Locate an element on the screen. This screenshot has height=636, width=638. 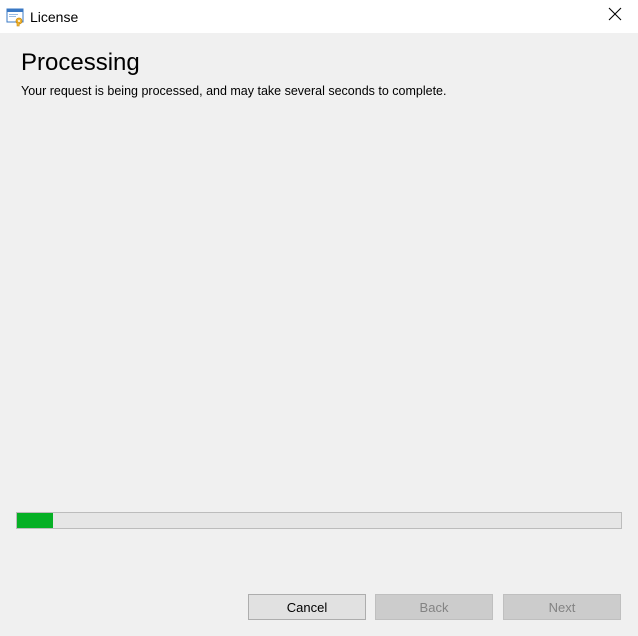
cancel-button: Cancel is located at coordinates (307, 607).